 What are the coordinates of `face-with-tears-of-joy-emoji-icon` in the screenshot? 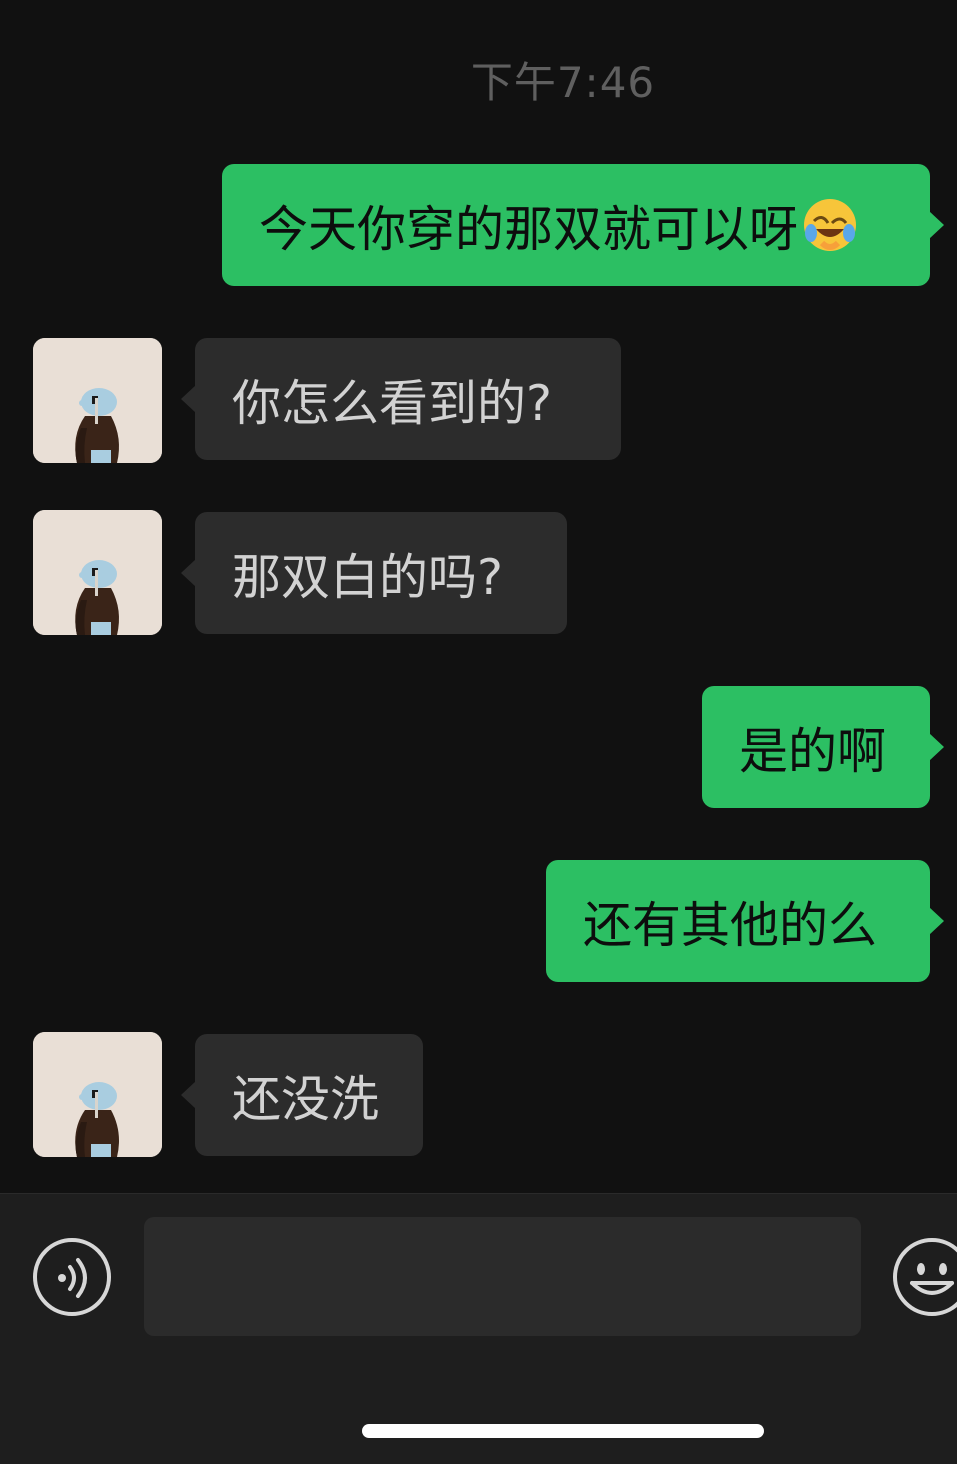 It's located at (830, 225).